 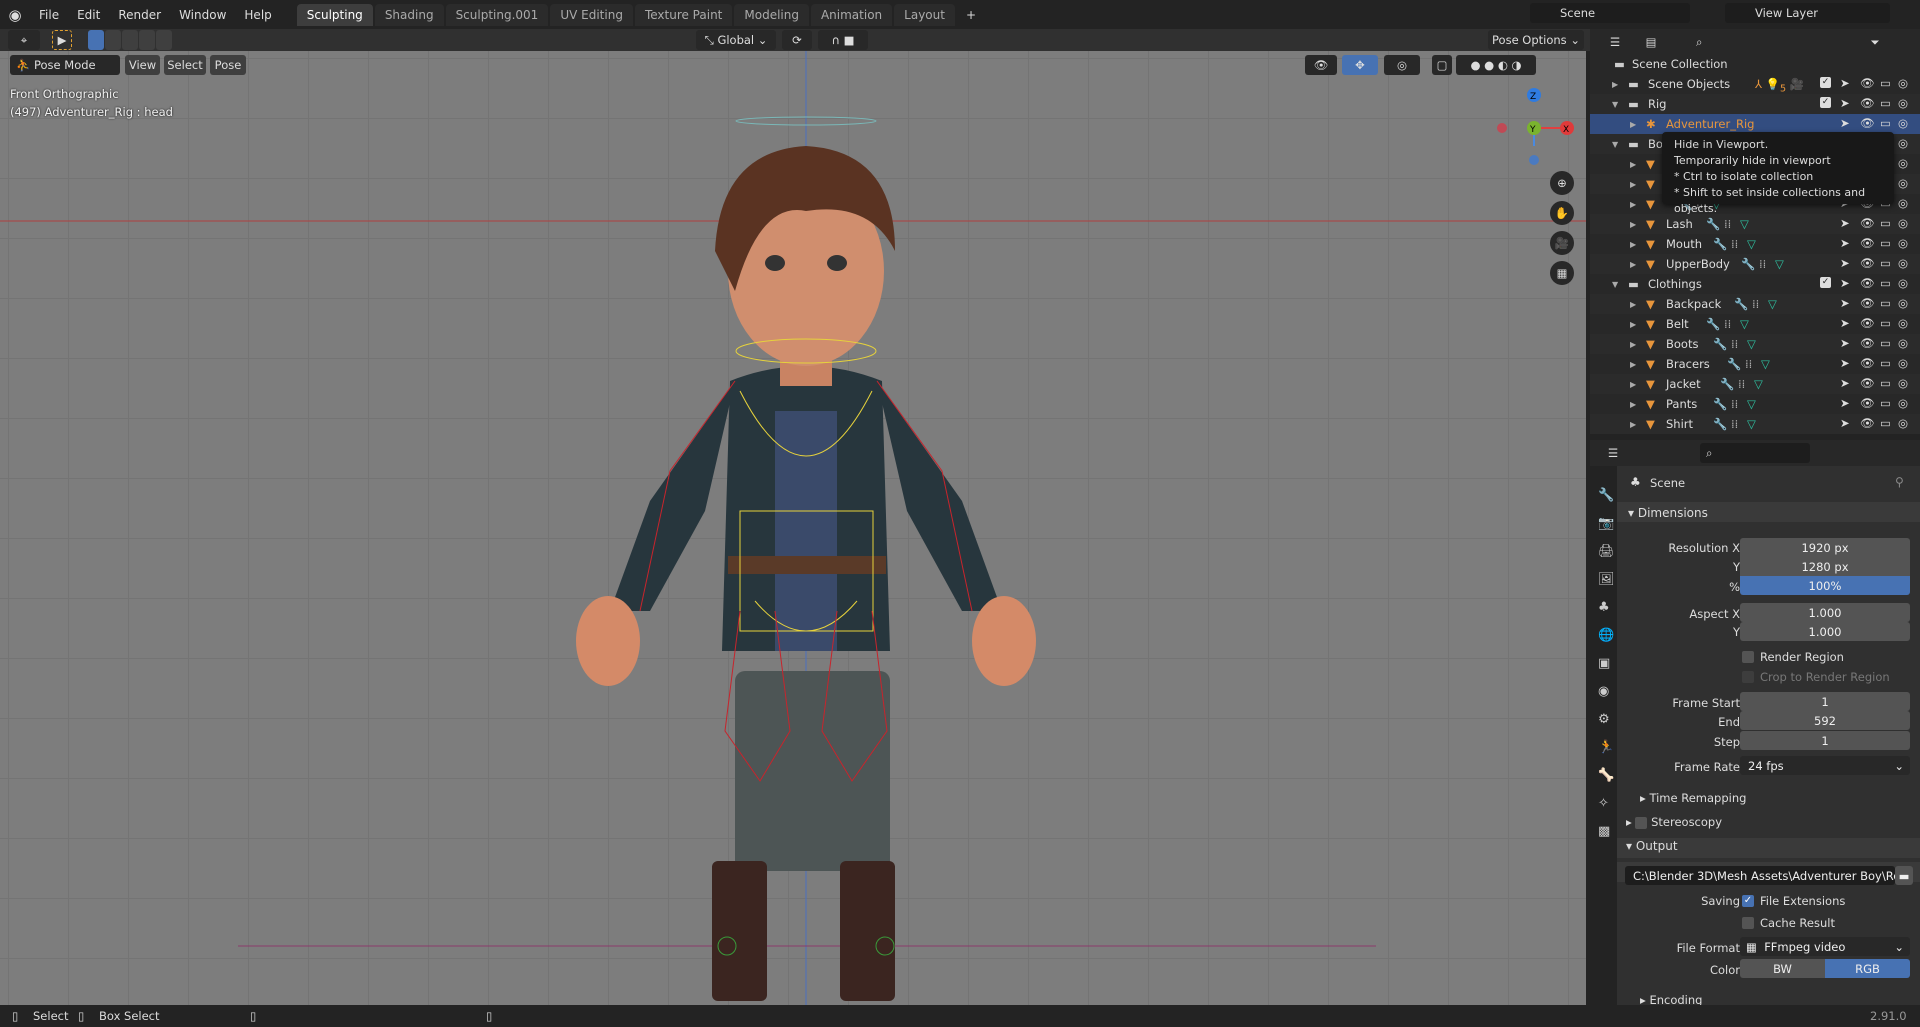 I want to click on outliner-row: ▶ ✱ Adventurer_Rig ➤ 👁 ▭ ◎, so click(x=1755, y=124).